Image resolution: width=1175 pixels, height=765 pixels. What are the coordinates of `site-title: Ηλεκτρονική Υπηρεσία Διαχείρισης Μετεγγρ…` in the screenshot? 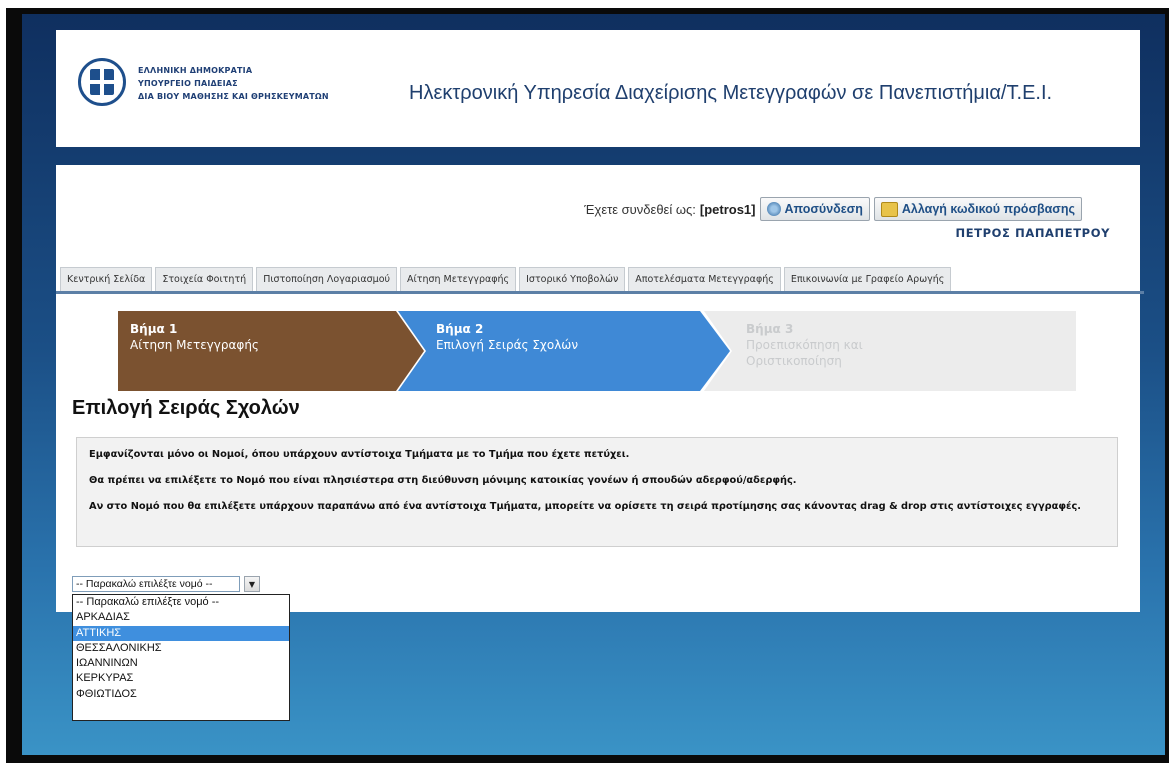 It's located at (731, 93).